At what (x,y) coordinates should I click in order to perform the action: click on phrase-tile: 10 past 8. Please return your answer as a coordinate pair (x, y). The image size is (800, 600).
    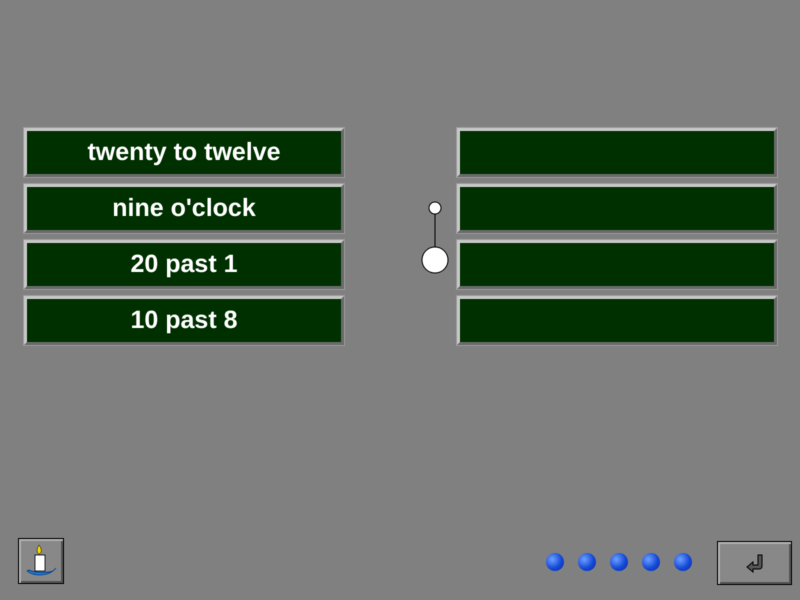
    Looking at the image, I should click on (184, 320).